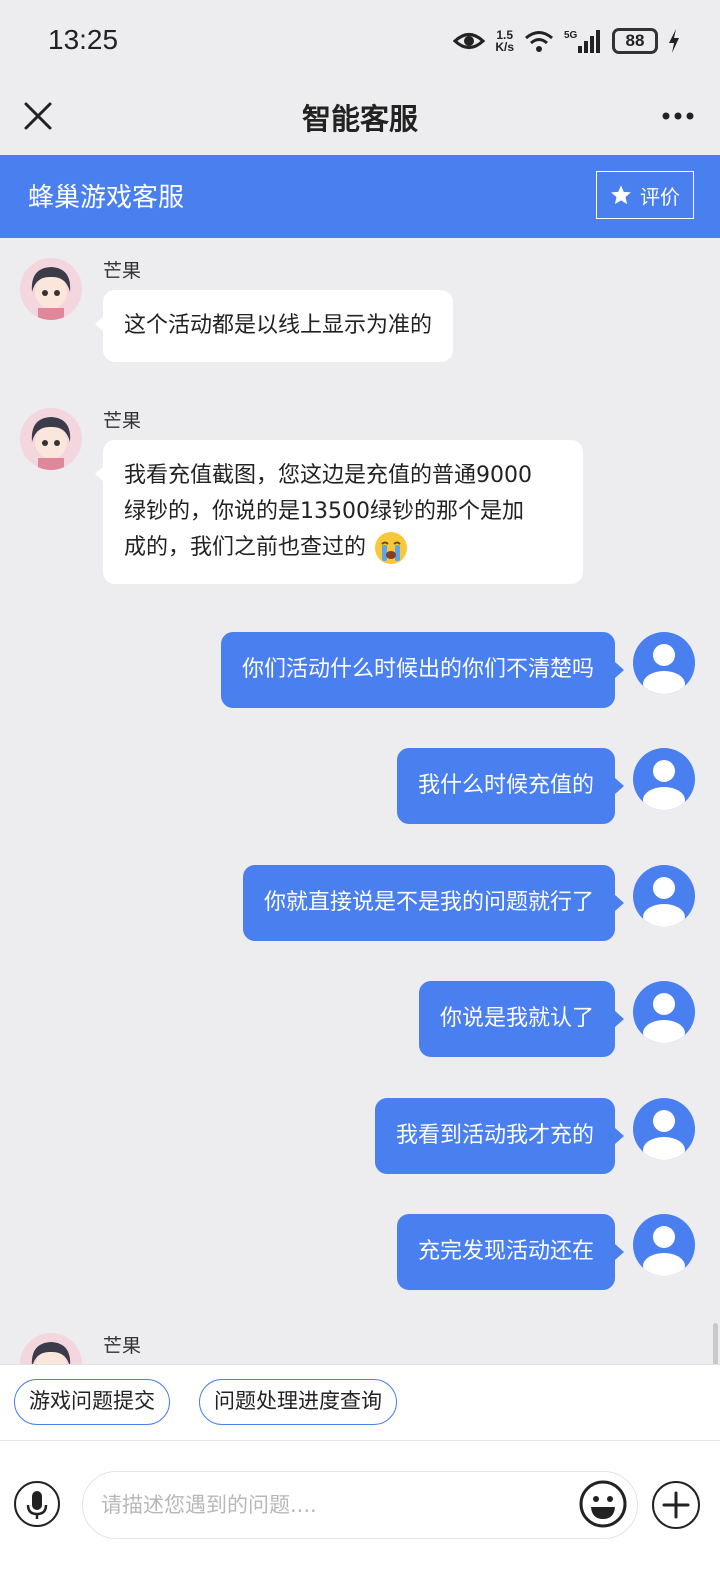  What do you see at coordinates (106, 198) in the screenshot?
I see `service-title: 蜂巢游戏客服` at bounding box center [106, 198].